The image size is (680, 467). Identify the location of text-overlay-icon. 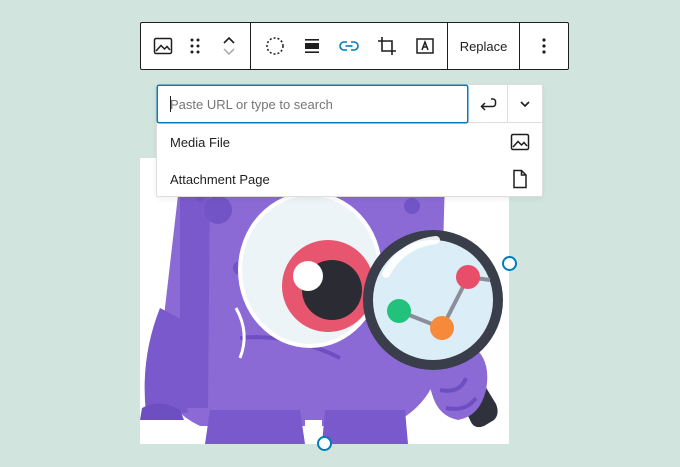
(425, 46).